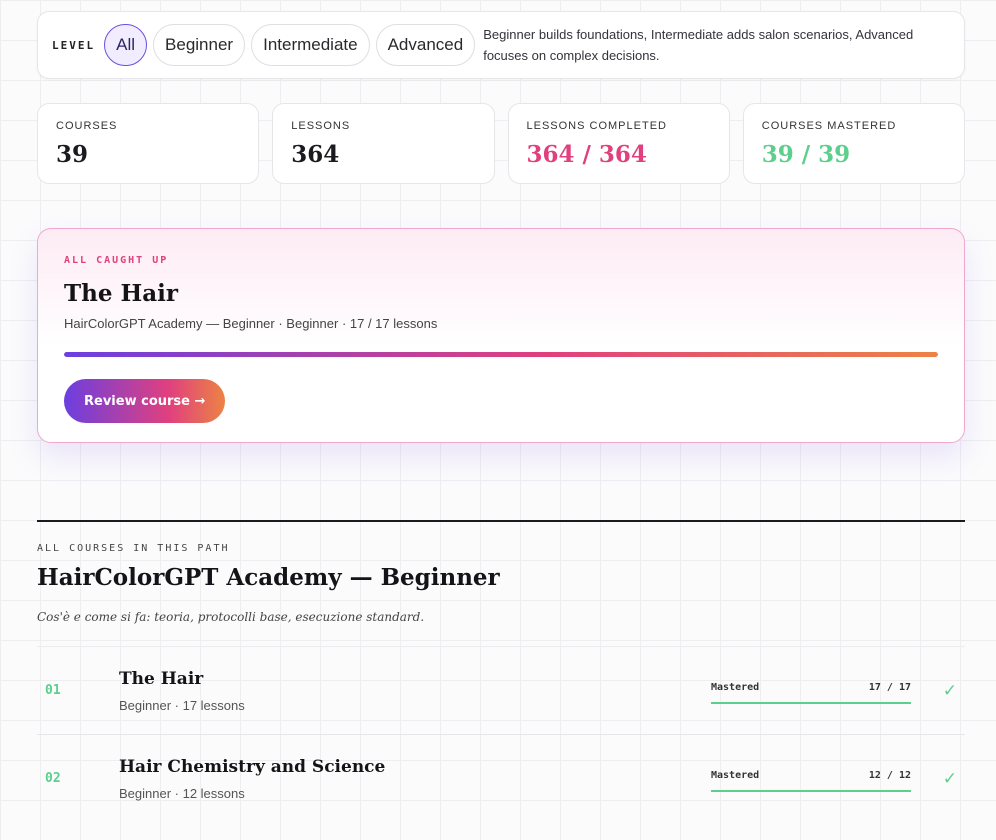 This screenshot has width=996, height=840. Describe the element at coordinates (126, 45) in the screenshot. I see `level-pill-all: All` at that location.